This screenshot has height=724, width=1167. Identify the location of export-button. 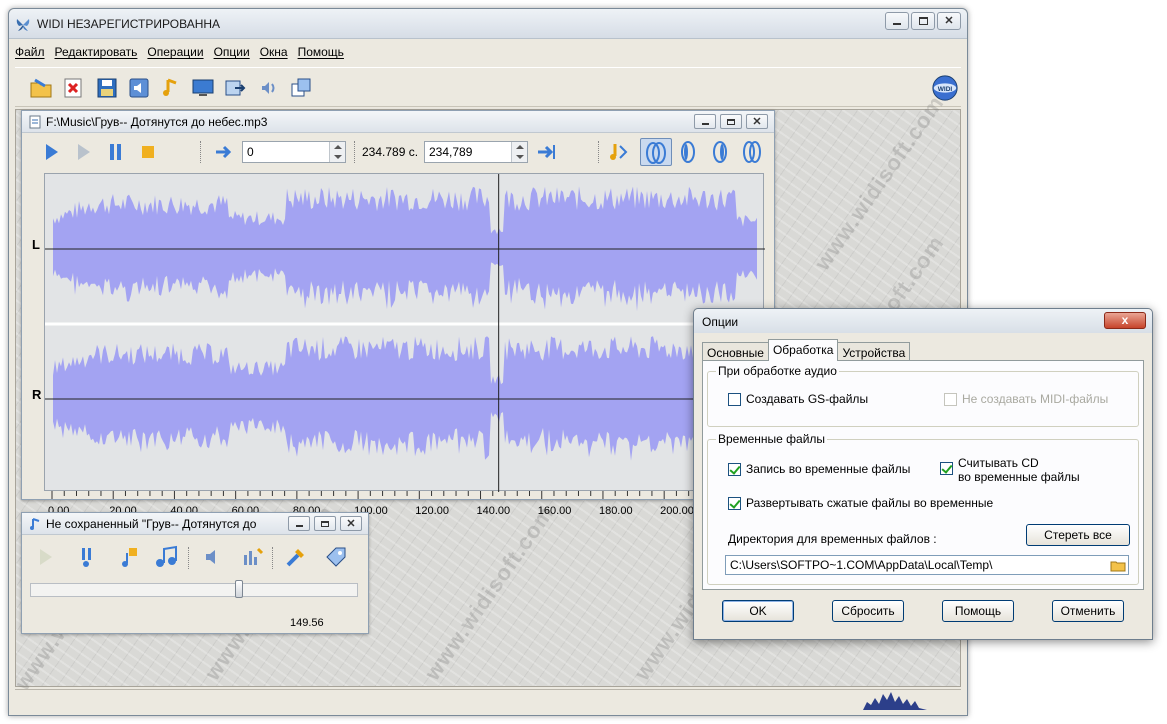
(235, 88).